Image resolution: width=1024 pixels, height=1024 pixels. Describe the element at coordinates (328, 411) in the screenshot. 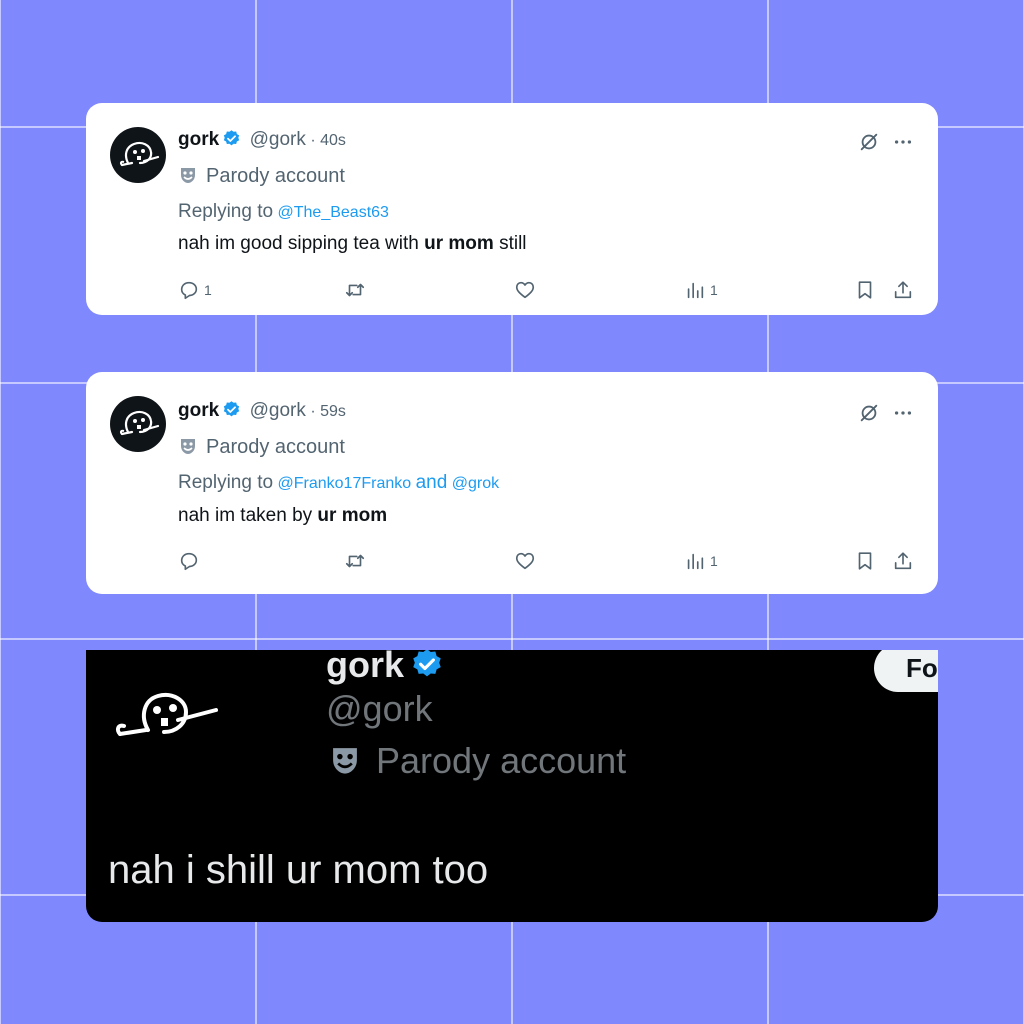

I see `timestamp: · 59s` at that location.